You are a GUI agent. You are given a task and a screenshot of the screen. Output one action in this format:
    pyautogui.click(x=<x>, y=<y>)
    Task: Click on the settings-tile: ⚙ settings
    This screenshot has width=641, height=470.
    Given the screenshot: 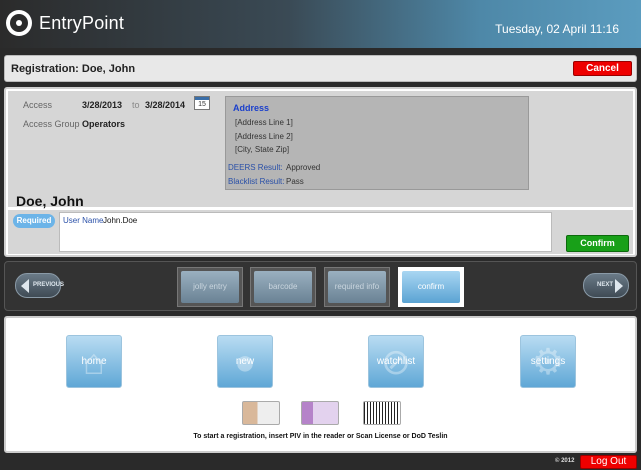 What is the action you would take?
    pyautogui.click(x=548, y=361)
    